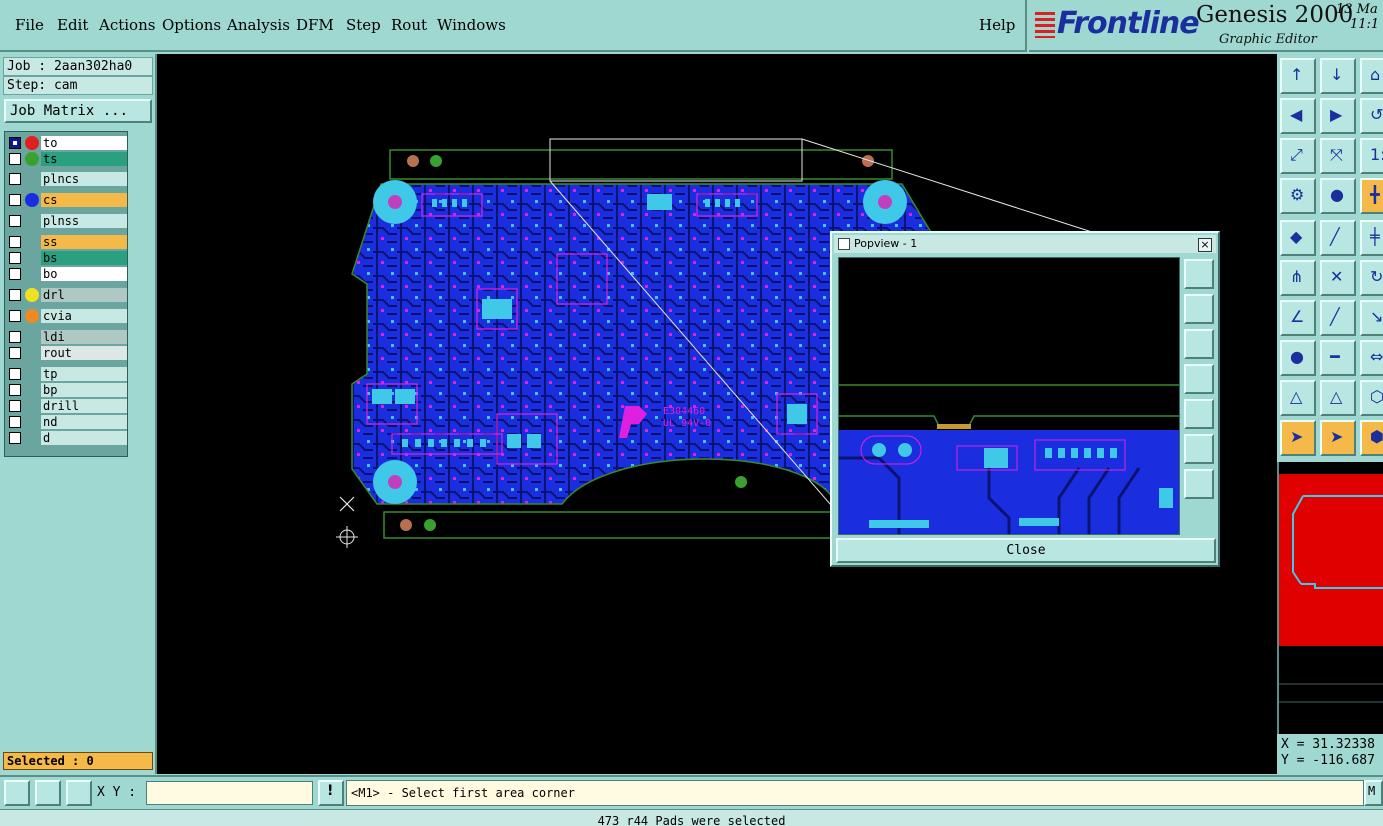  I want to click on layer-row-ss: ss, so click(67, 242).